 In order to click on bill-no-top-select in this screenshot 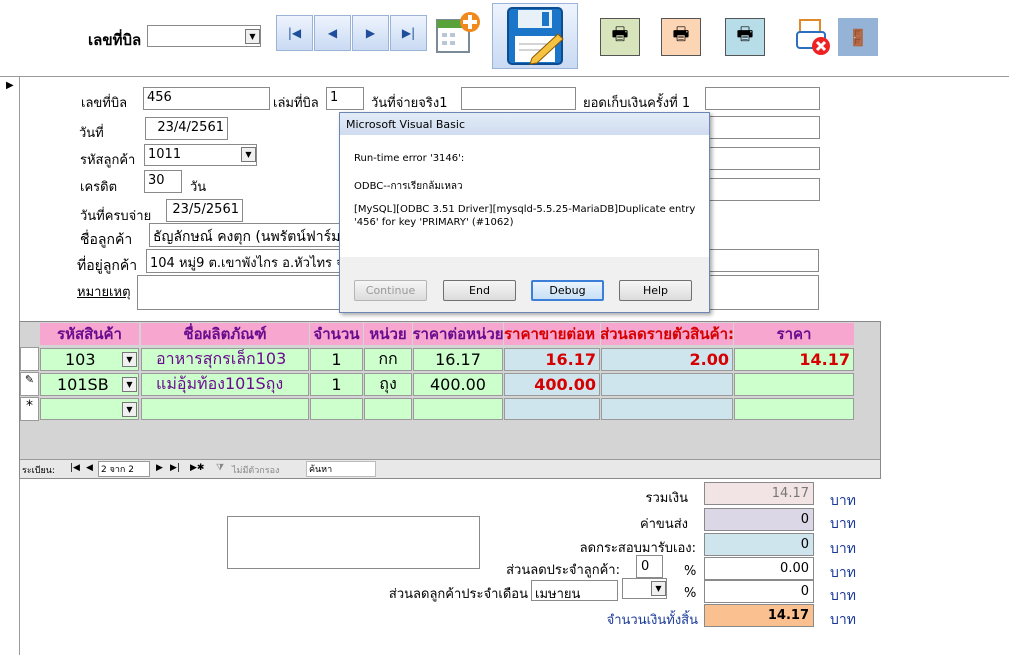, I will do `click(204, 36)`.